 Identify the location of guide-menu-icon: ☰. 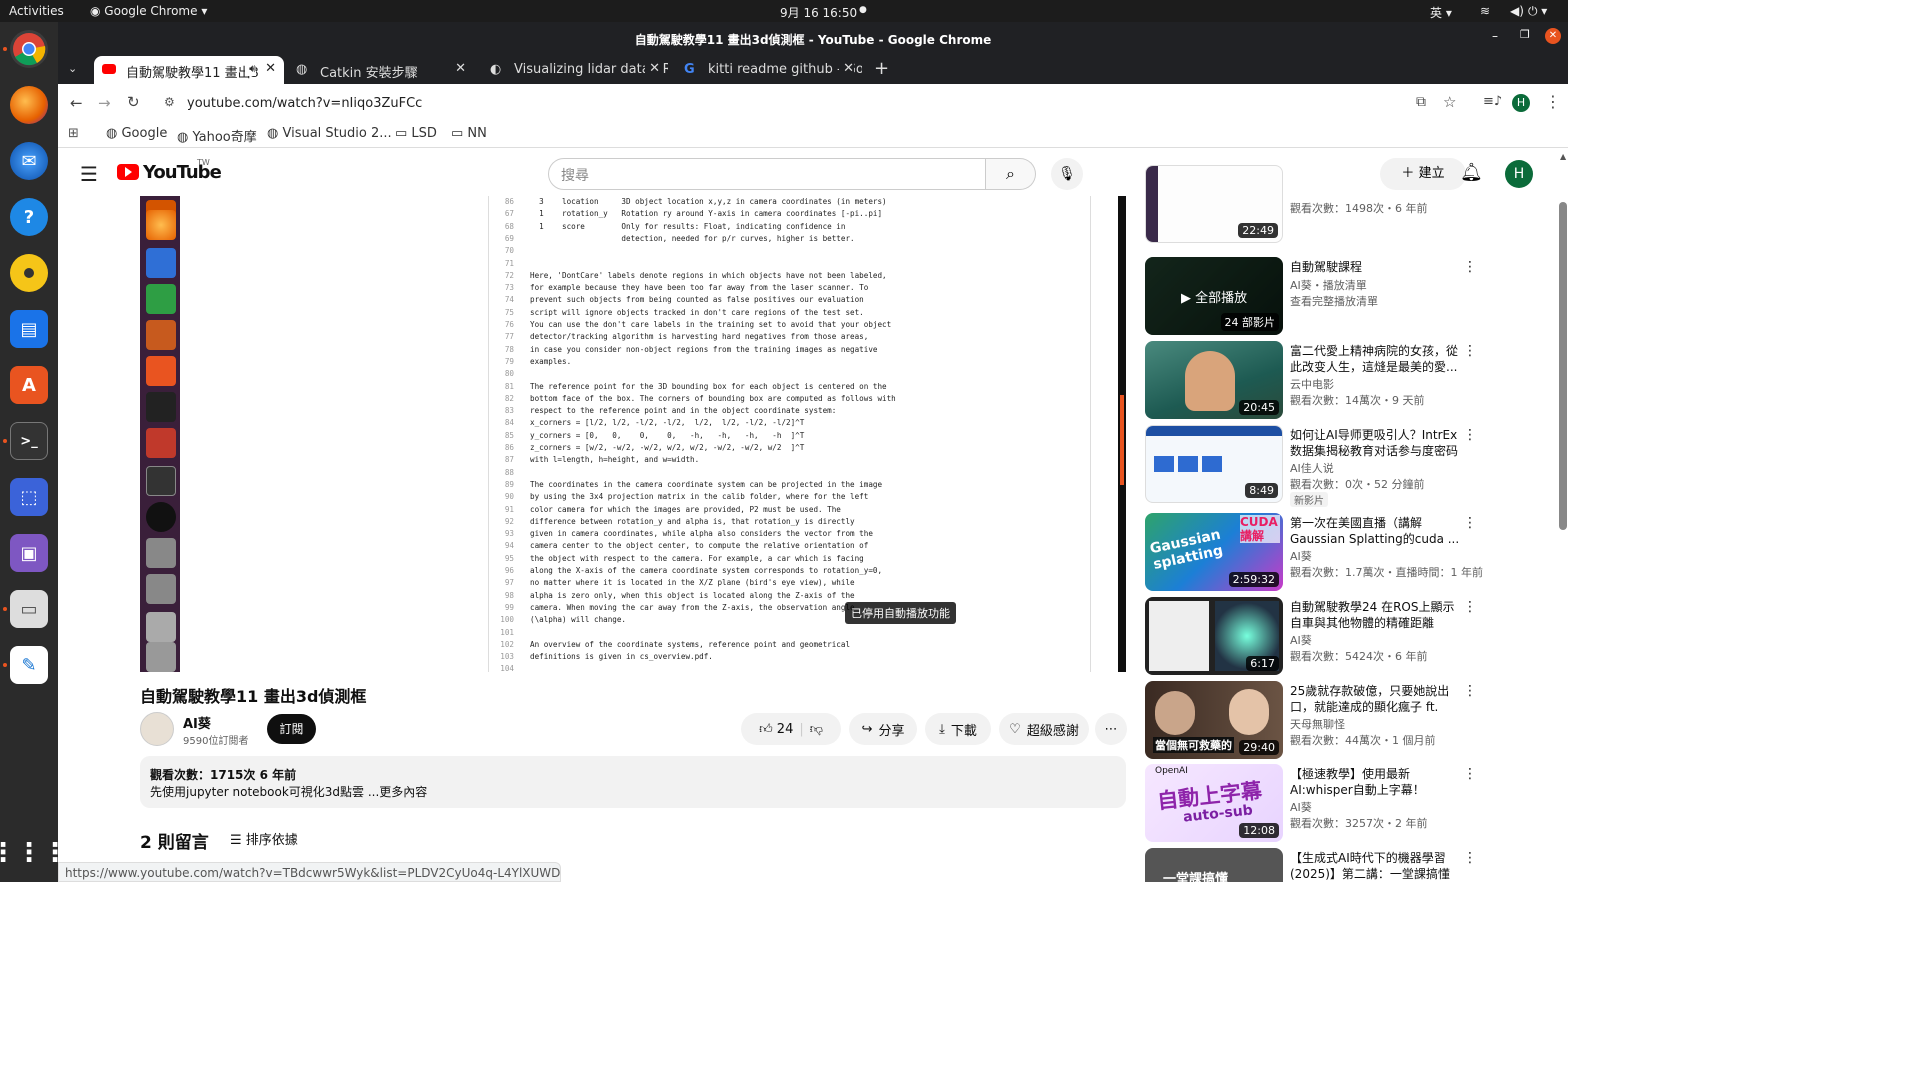
(89, 174).